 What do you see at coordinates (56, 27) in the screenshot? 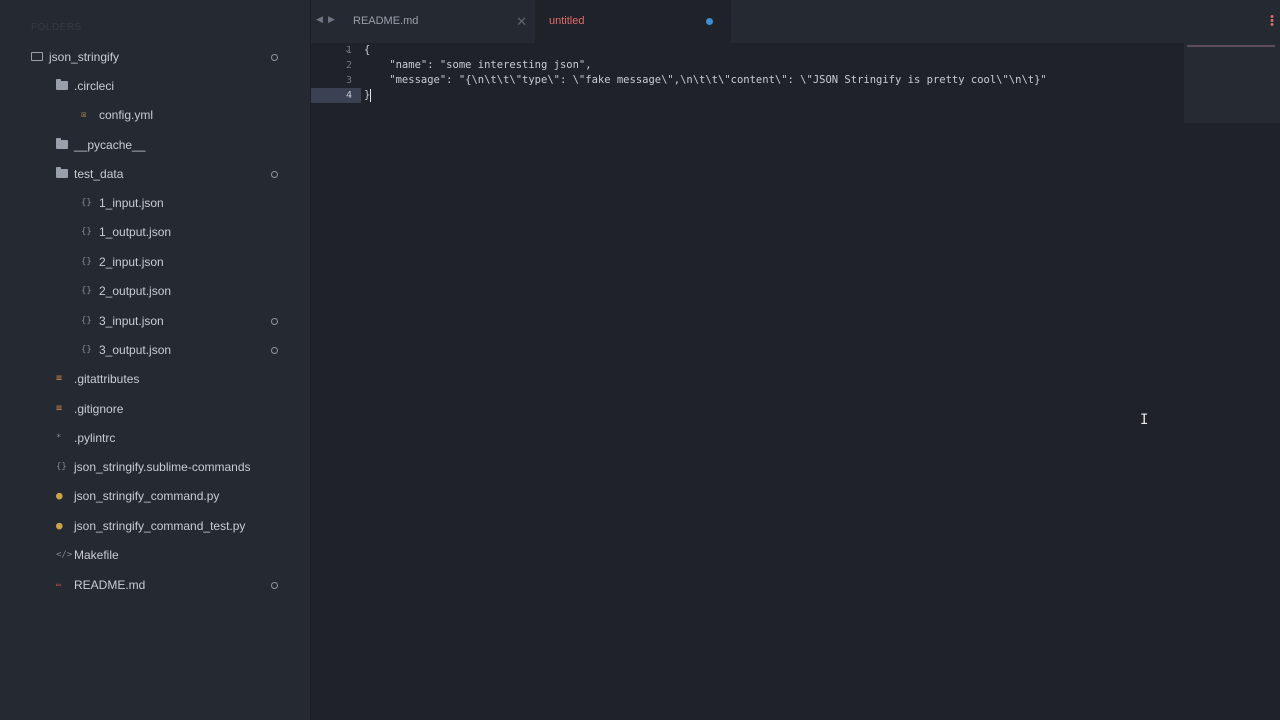
I see `folders-header: FOLDERS` at bounding box center [56, 27].